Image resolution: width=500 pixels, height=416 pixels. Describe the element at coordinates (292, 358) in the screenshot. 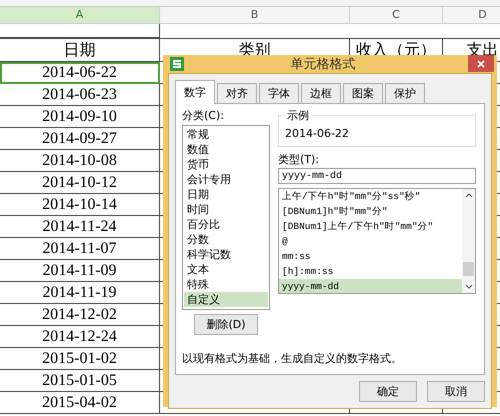

I see `description-text: 以现有格式为基础，生成自定义的数字格式。` at that location.